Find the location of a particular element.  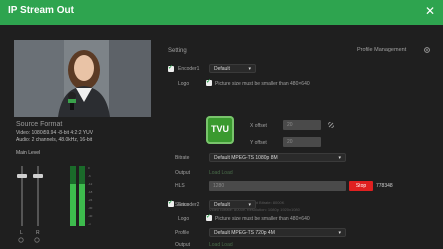

logo-preview: TVU is located at coordinates (220, 130).